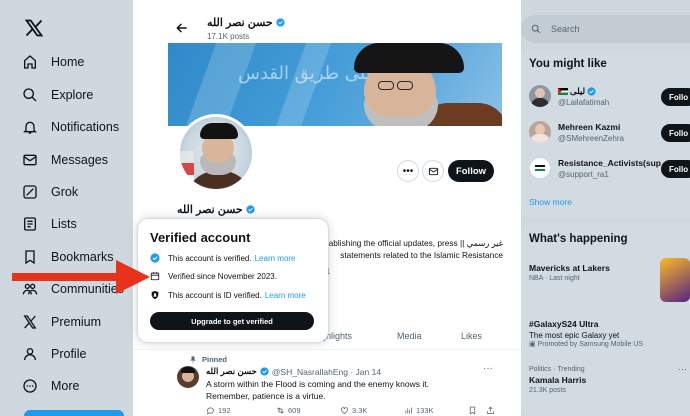 The image size is (690, 416). I want to click on you-might-like-title: You might like, so click(568, 64).